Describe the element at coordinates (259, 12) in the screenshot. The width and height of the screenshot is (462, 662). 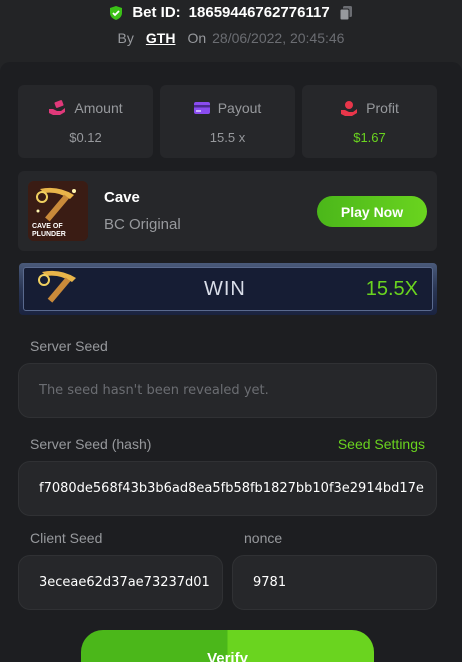
I see `bet-id-value: 18659446762776117` at that location.